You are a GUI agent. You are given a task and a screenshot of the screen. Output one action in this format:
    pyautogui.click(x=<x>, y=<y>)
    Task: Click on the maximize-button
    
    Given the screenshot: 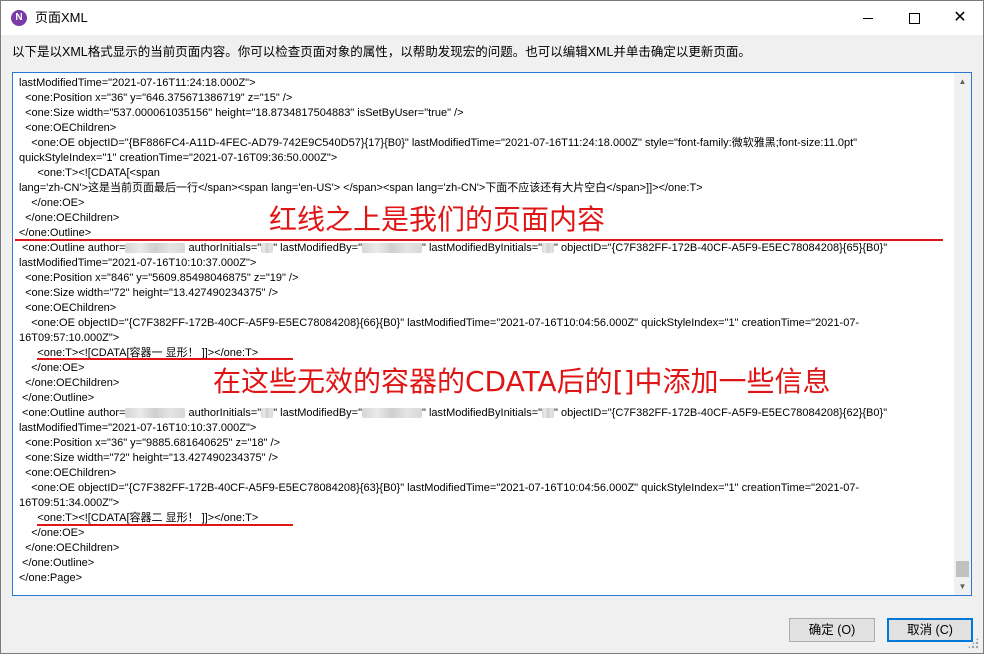 What is the action you would take?
    pyautogui.click(x=914, y=18)
    